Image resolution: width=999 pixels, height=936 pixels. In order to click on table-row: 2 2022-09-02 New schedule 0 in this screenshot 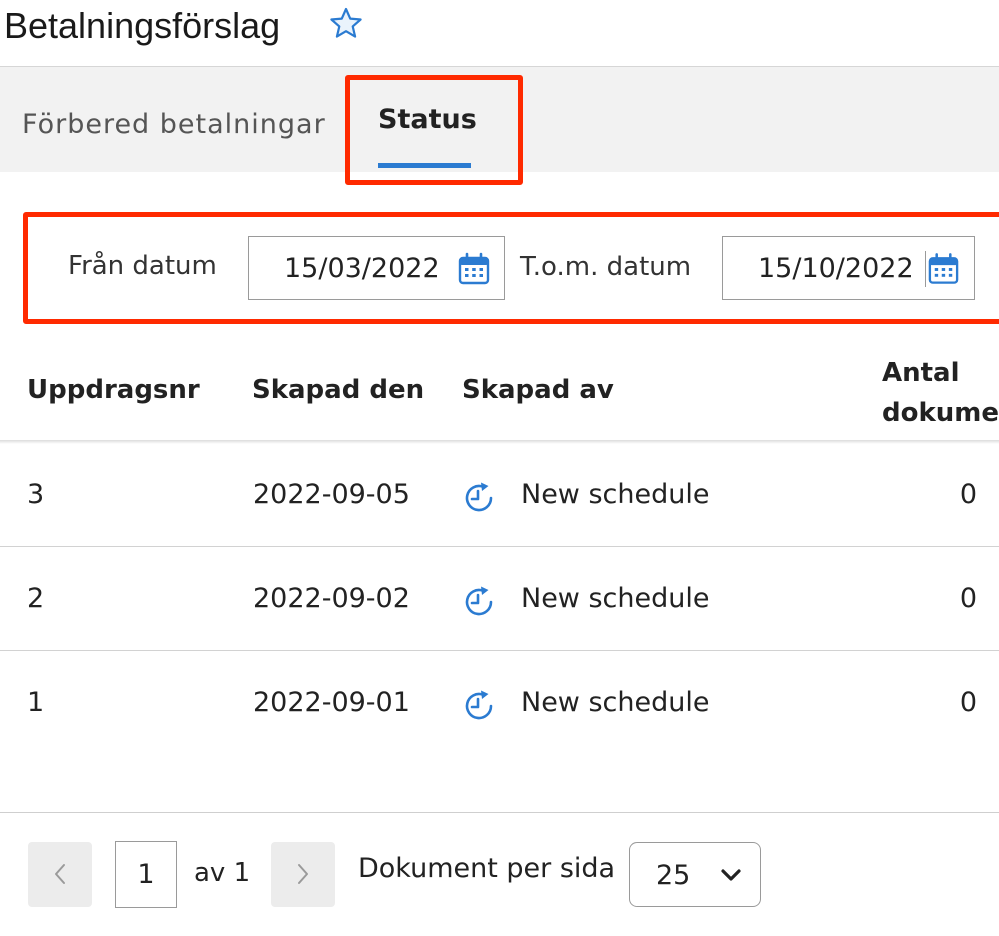, I will do `click(499, 599)`.